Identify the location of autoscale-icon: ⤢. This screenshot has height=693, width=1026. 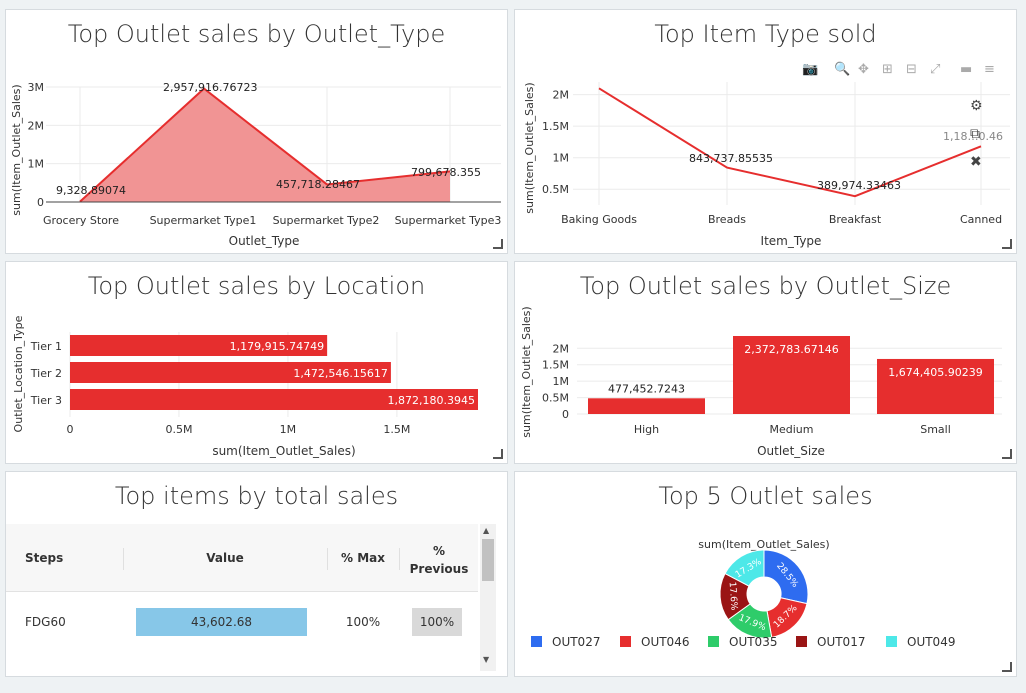
(935, 70).